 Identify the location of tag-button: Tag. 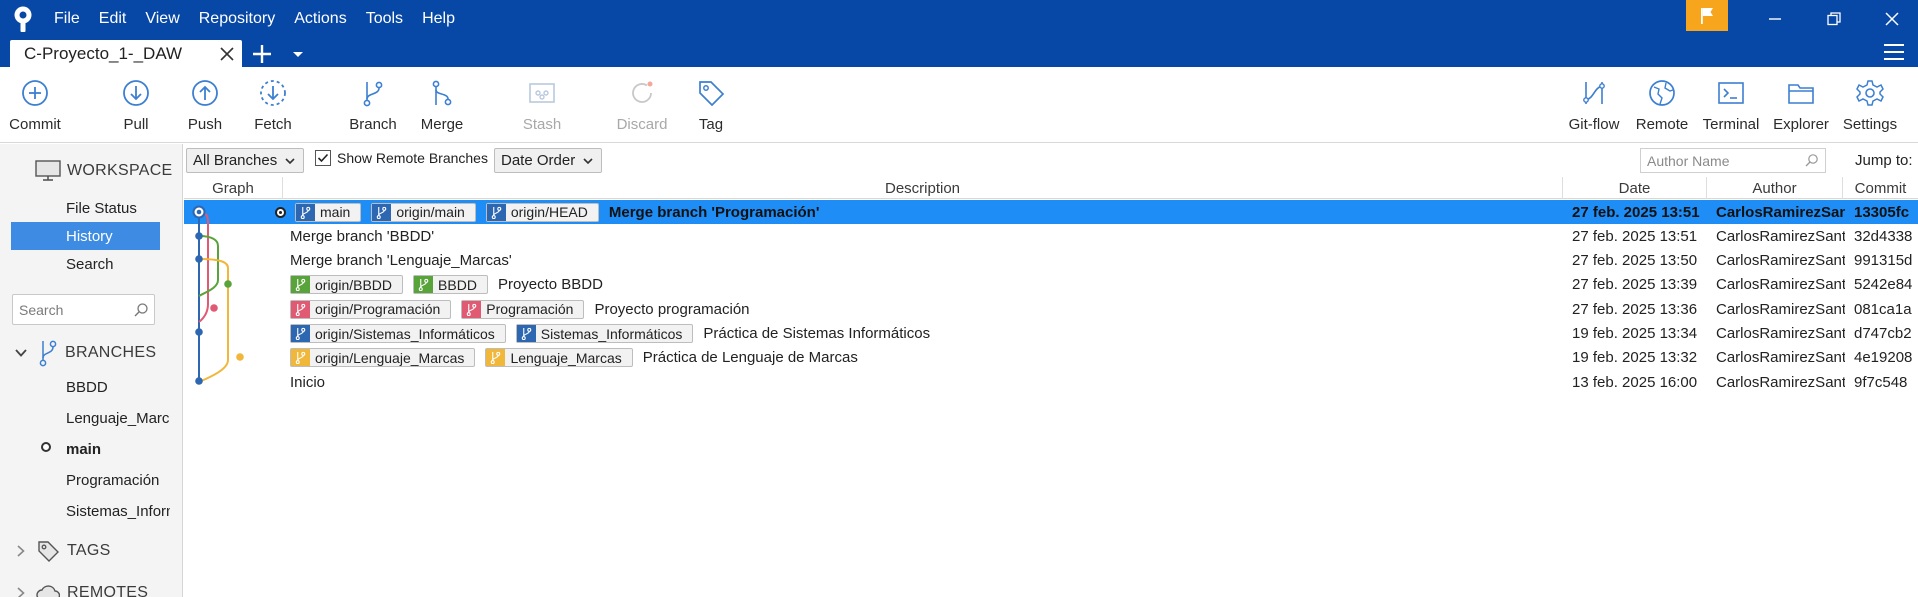
(711, 105).